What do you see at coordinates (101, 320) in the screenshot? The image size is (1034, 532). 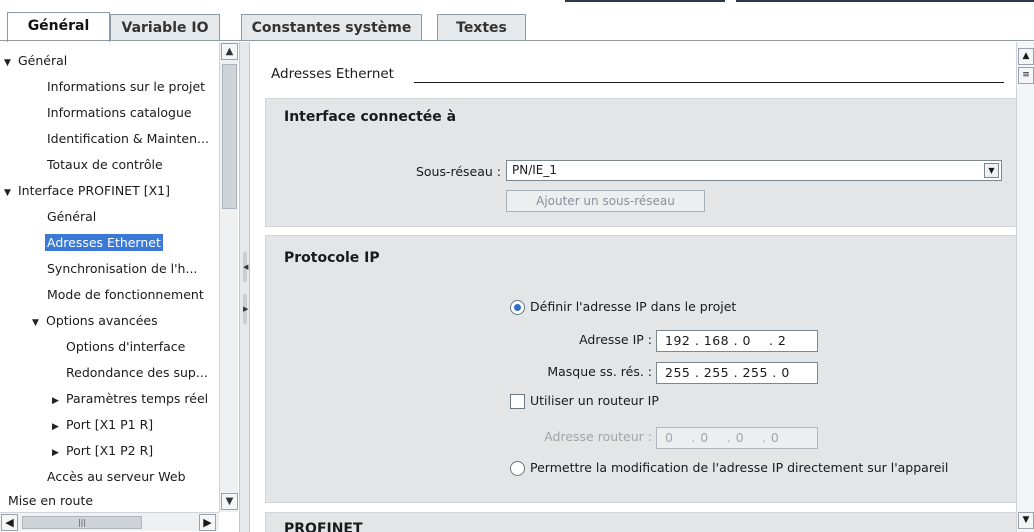 I see `tree-item-label: Options avancées` at bounding box center [101, 320].